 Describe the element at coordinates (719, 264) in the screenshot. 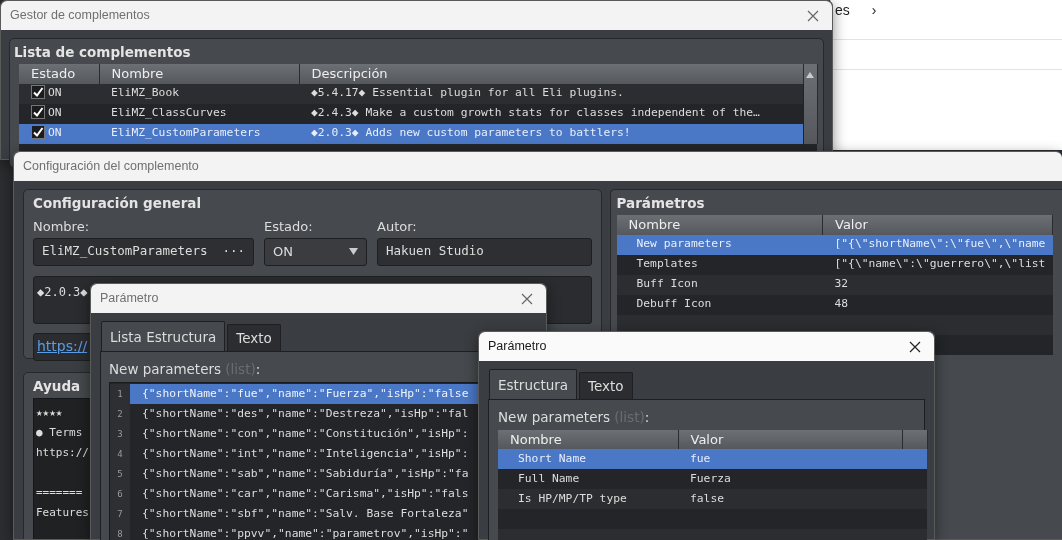

I see `table-cell: Templates` at that location.